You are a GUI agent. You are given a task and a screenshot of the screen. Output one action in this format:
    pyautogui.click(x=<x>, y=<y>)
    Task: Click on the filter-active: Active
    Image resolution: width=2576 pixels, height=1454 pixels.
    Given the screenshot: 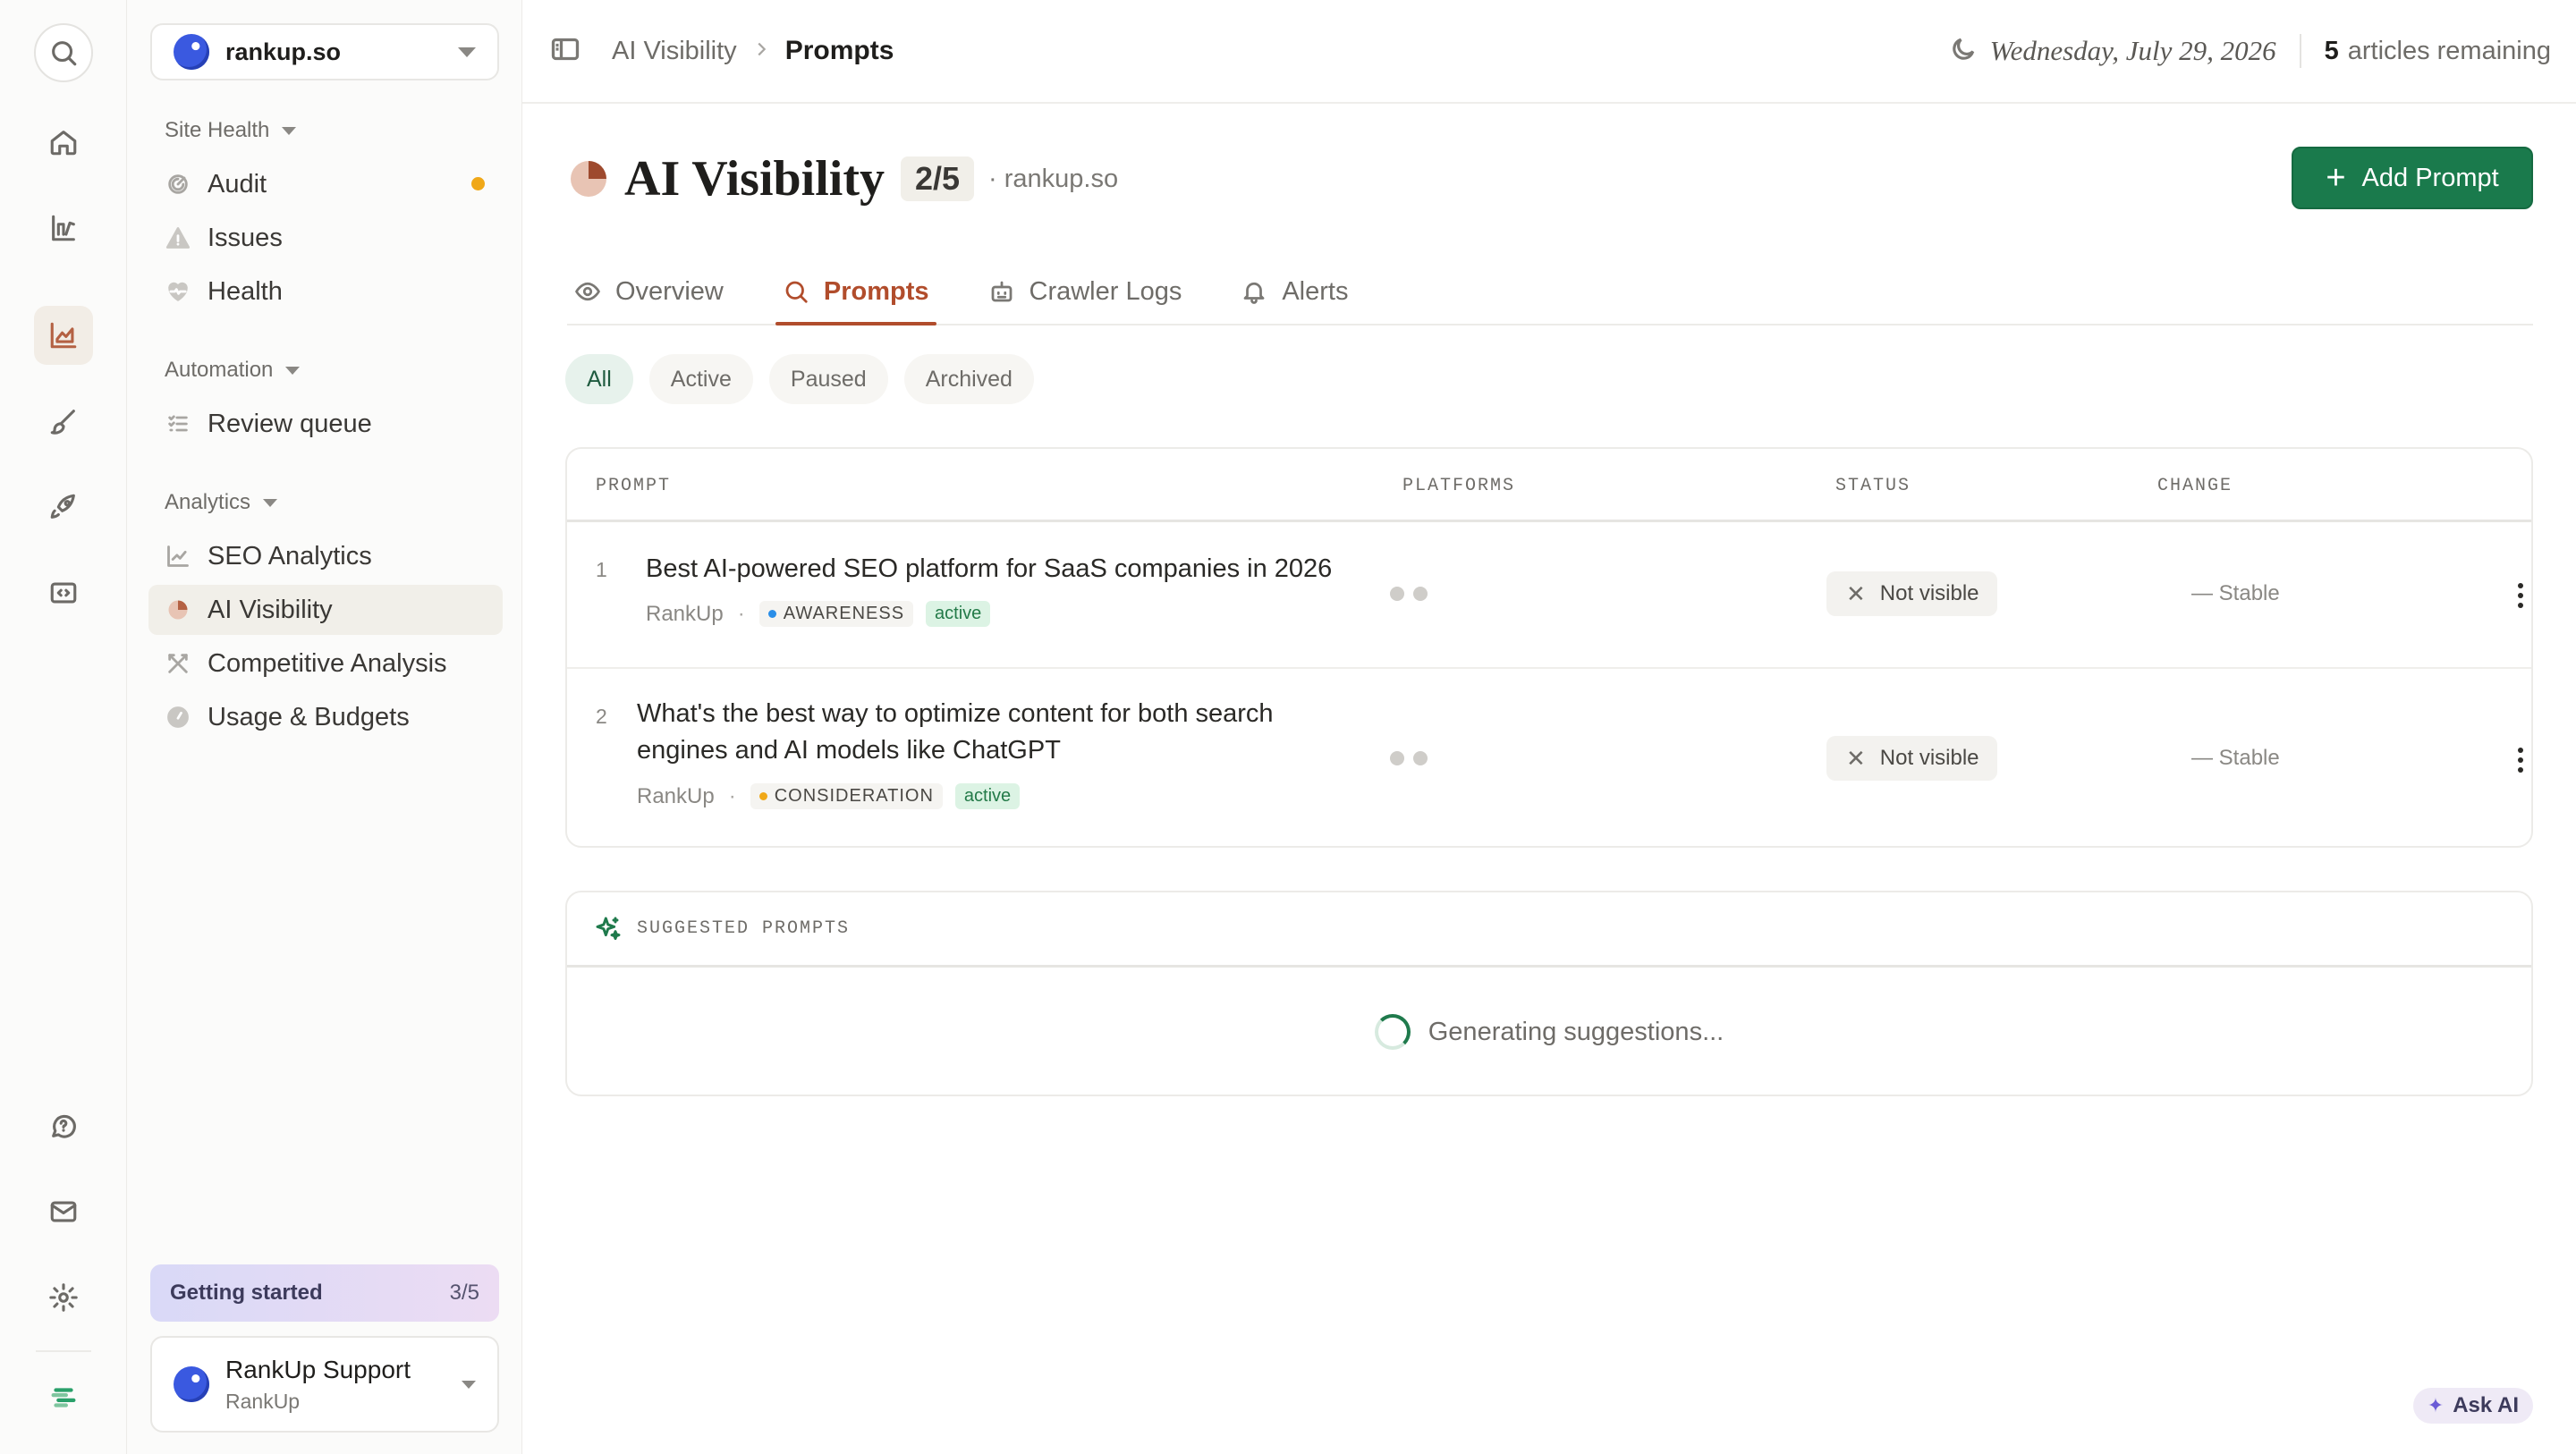 What is the action you would take?
    pyautogui.click(x=700, y=379)
    